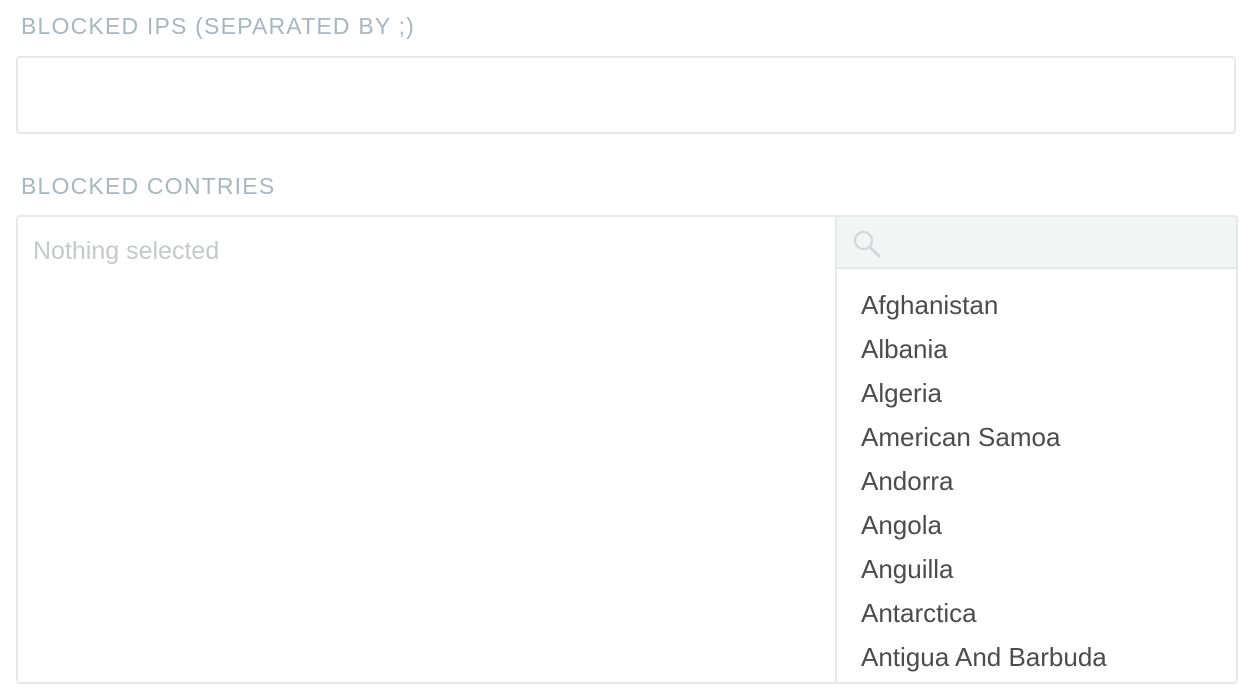 This screenshot has width=1250, height=694. Describe the element at coordinates (126, 251) in the screenshot. I see `nothing-selected-placeholder: Nothing selected` at that location.